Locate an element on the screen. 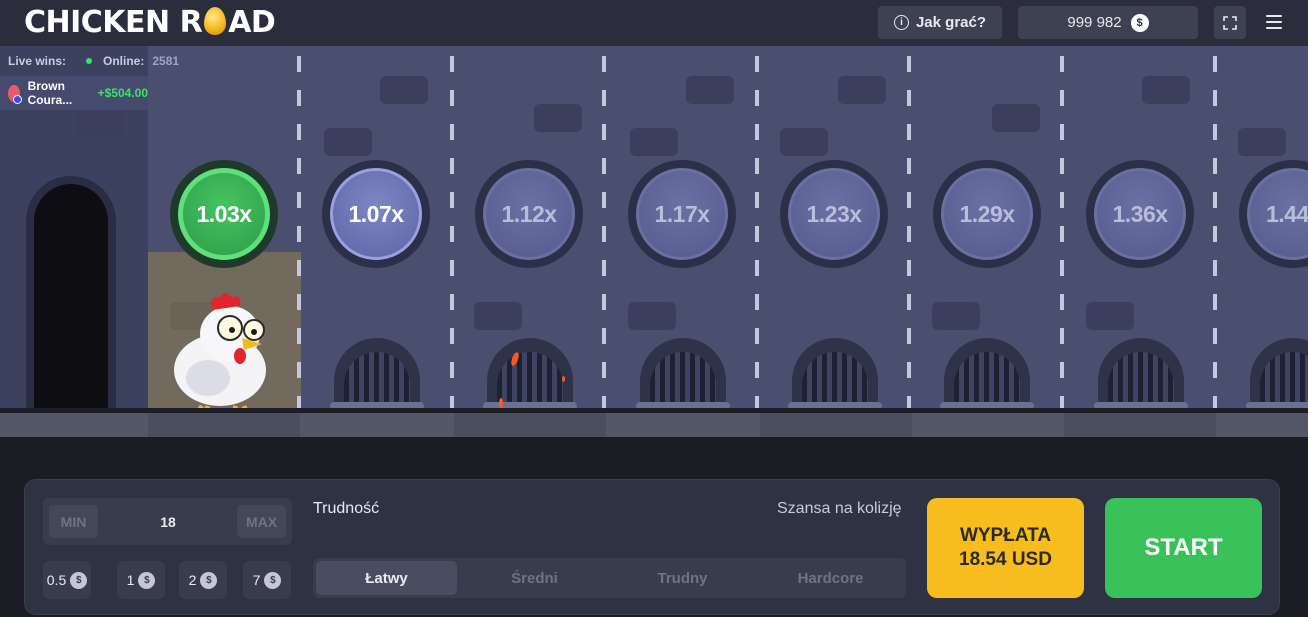 Image resolution: width=1308 pixels, height=617 pixels. live-wins-label: Live wins: is located at coordinates (37, 61).